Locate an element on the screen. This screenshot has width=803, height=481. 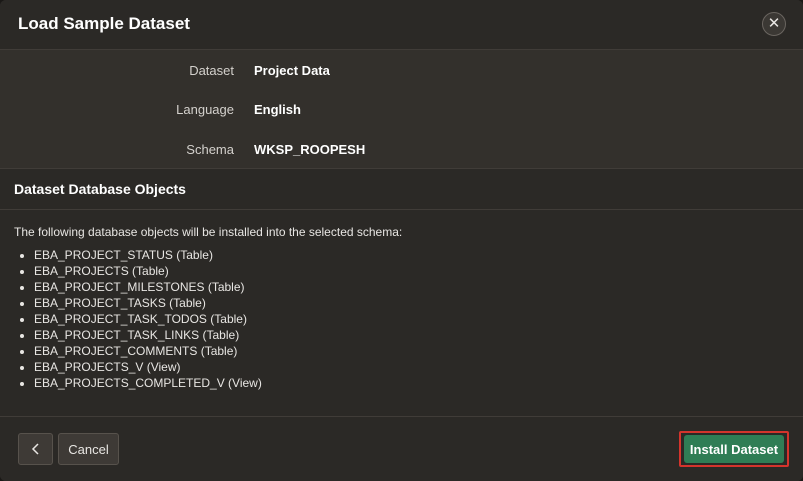
dialog-footer: Cancel Install Dataset is located at coordinates (401, 448).